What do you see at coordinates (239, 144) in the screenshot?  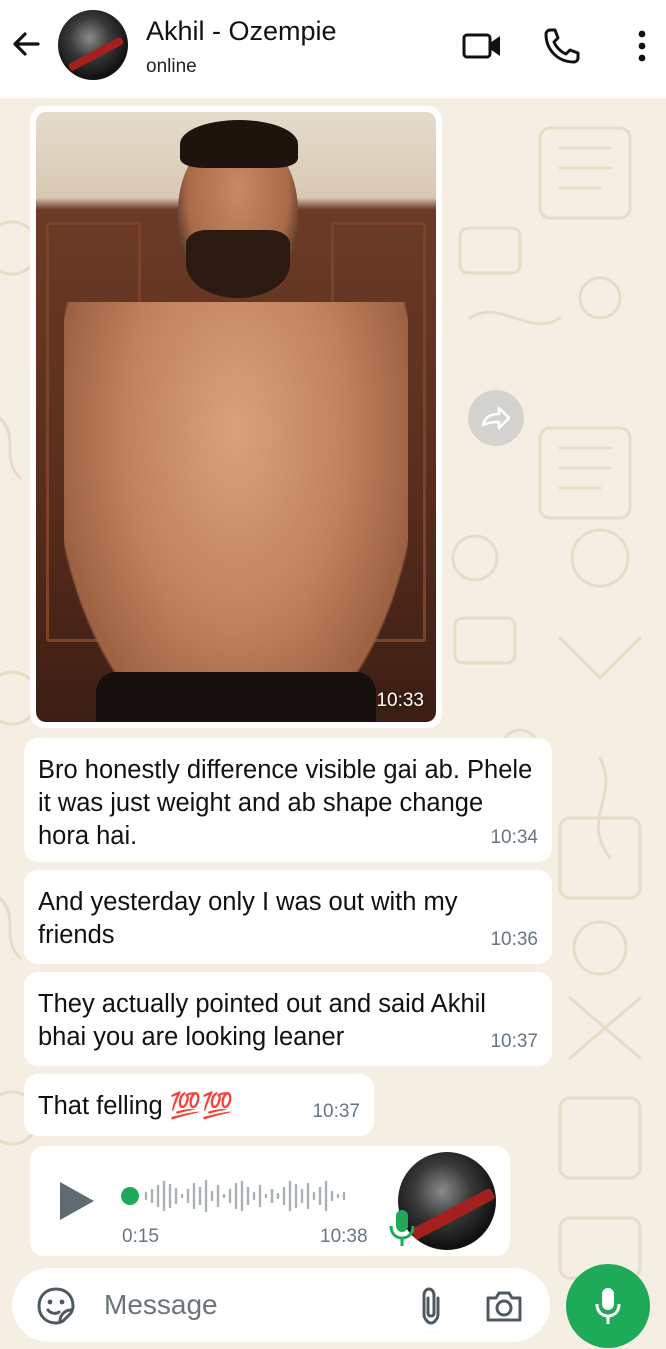 I see `photo-subject-hair` at bounding box center [239, 144].